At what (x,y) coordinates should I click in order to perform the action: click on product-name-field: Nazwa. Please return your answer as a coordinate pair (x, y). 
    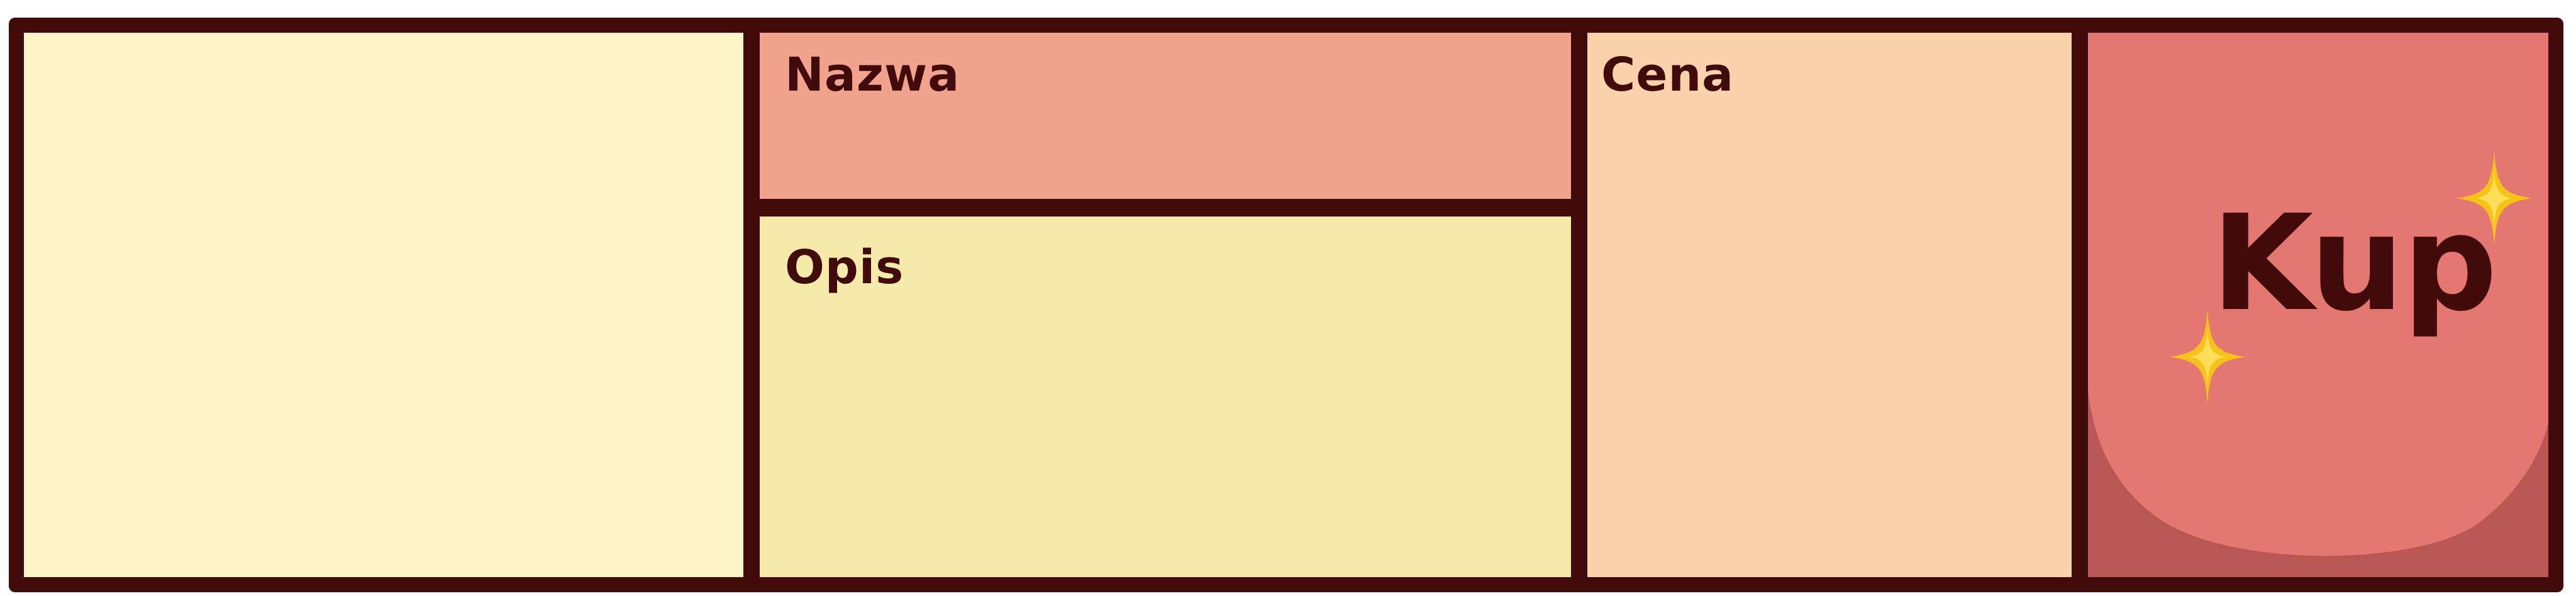
    Looking at the image, I should click on (1165, 116).